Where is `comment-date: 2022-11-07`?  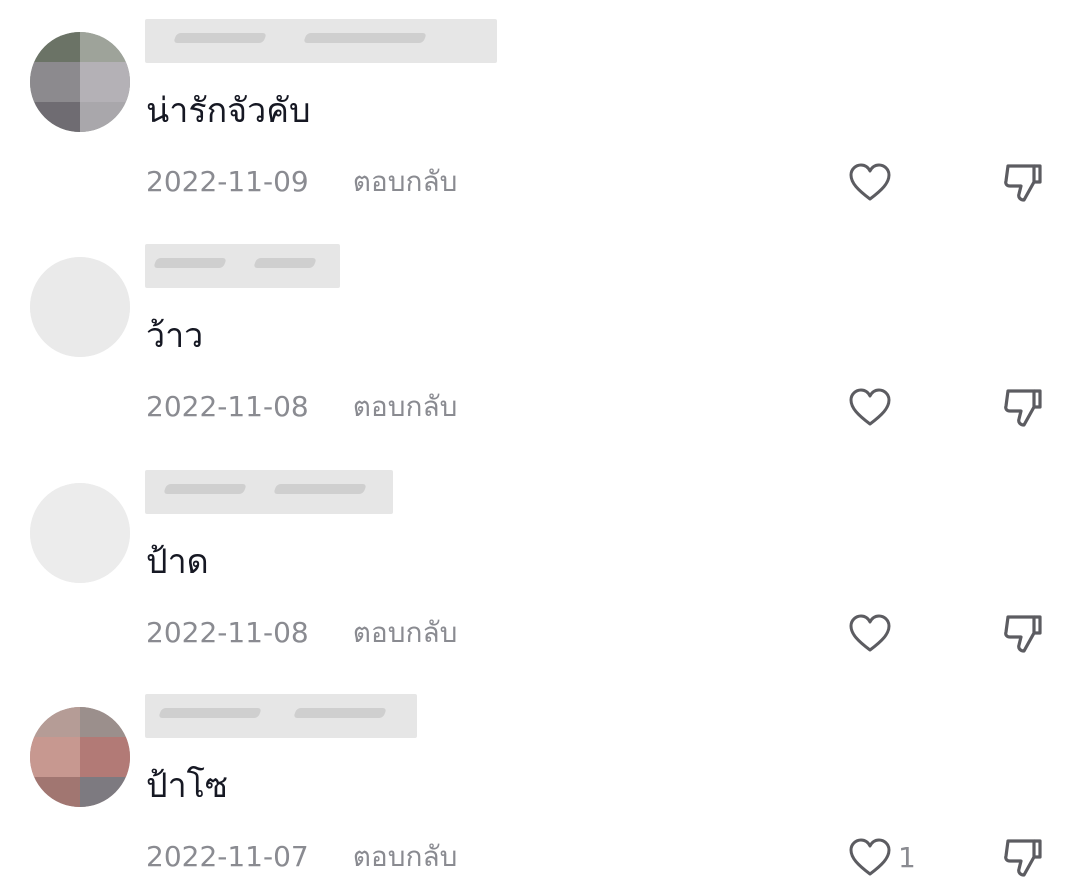 comment-date: 2022-11-07 is located at coordinates (227, 856).